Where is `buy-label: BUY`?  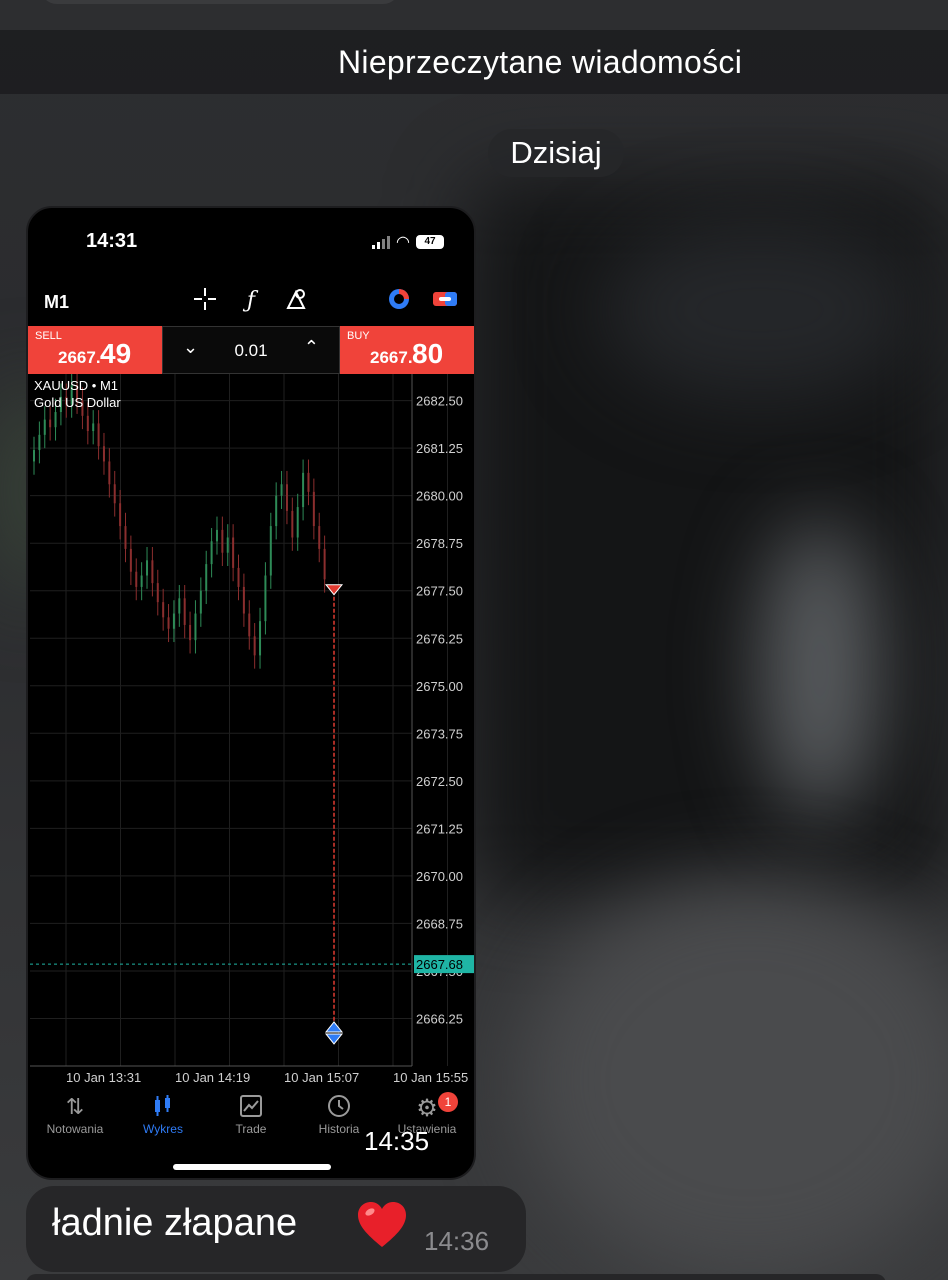
buy-label: BUY is located at coordinates (358, 336).